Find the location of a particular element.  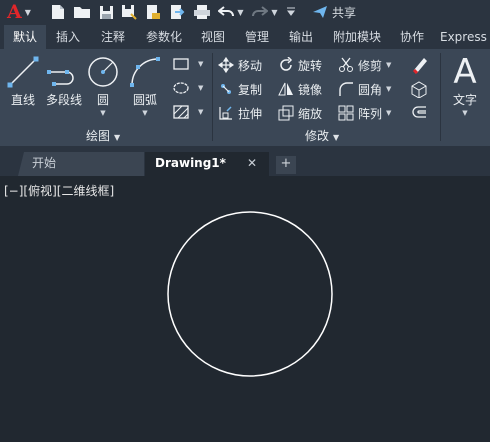

open-folder-icon is located at coordinates (82, 12).